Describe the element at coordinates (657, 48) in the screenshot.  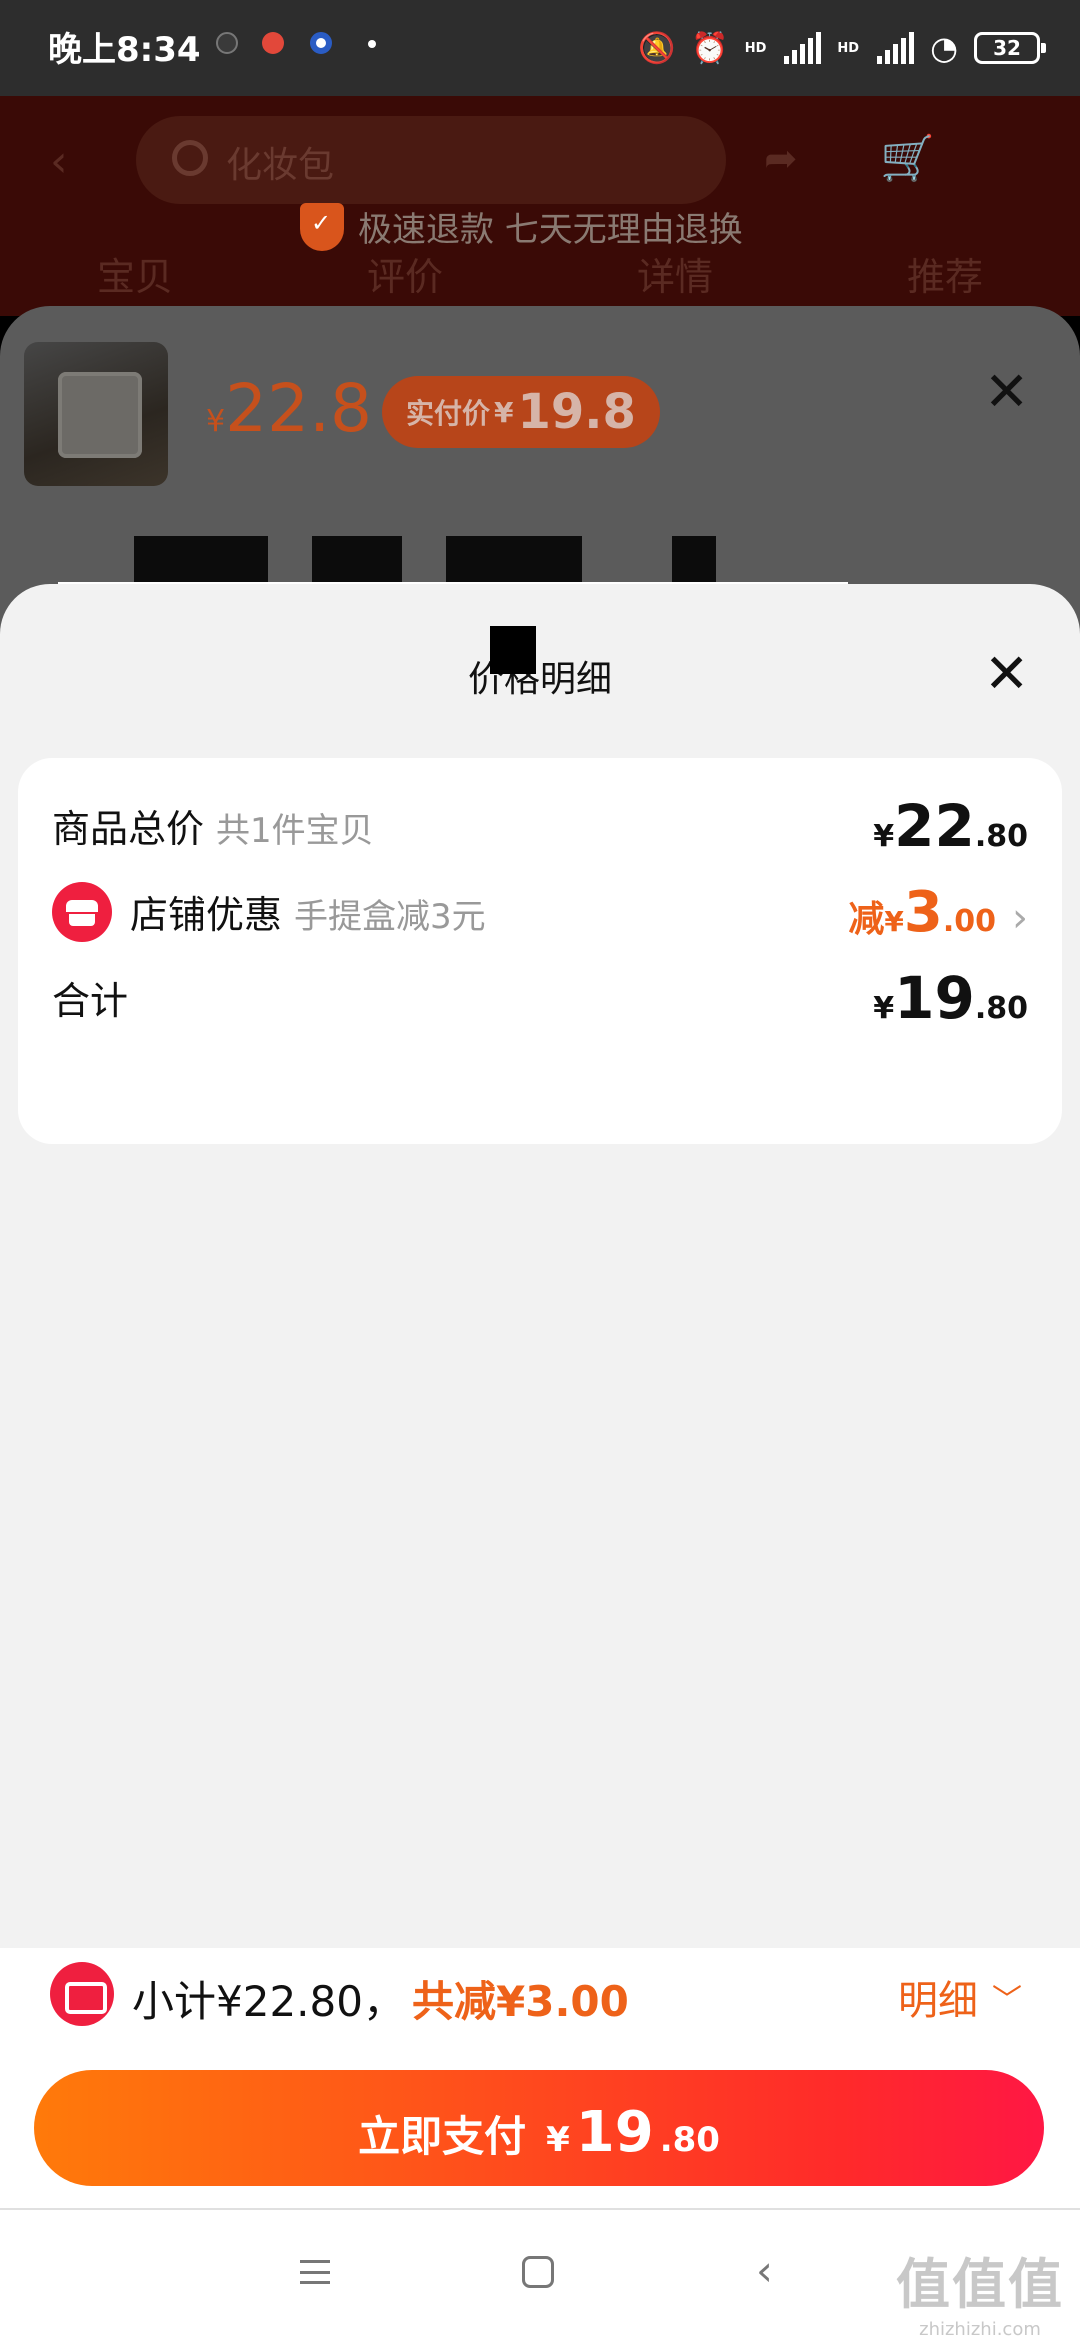
I see `mute-icon: 🔕` at that location.